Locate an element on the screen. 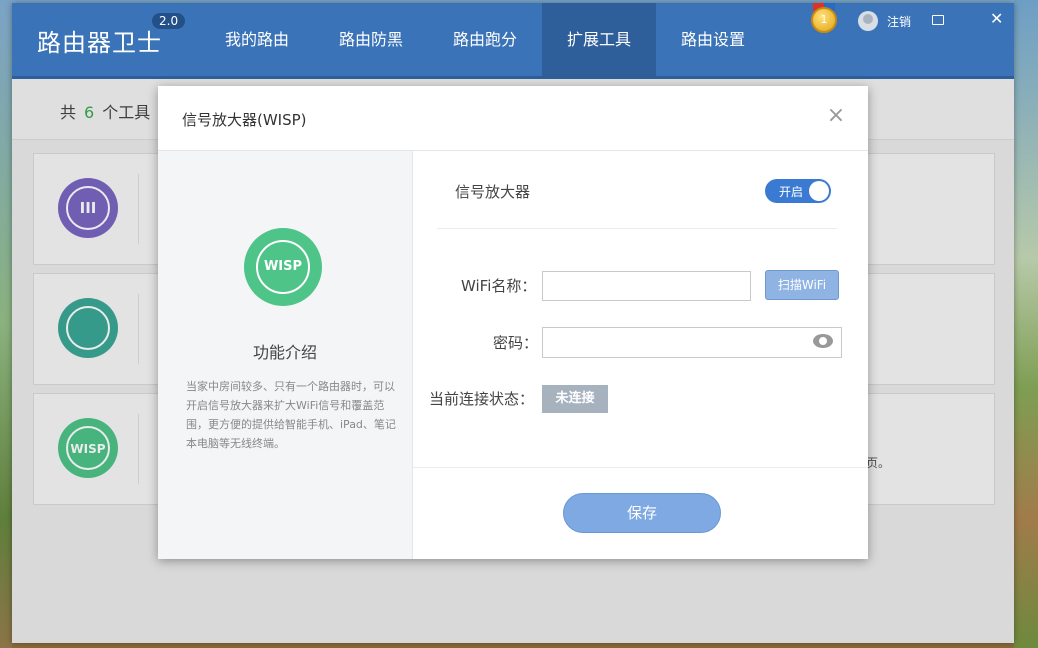 This screenshot has width=1038, height=648. nav-router-benchmark: 路由跑分 is located at coordinates (485, 39).